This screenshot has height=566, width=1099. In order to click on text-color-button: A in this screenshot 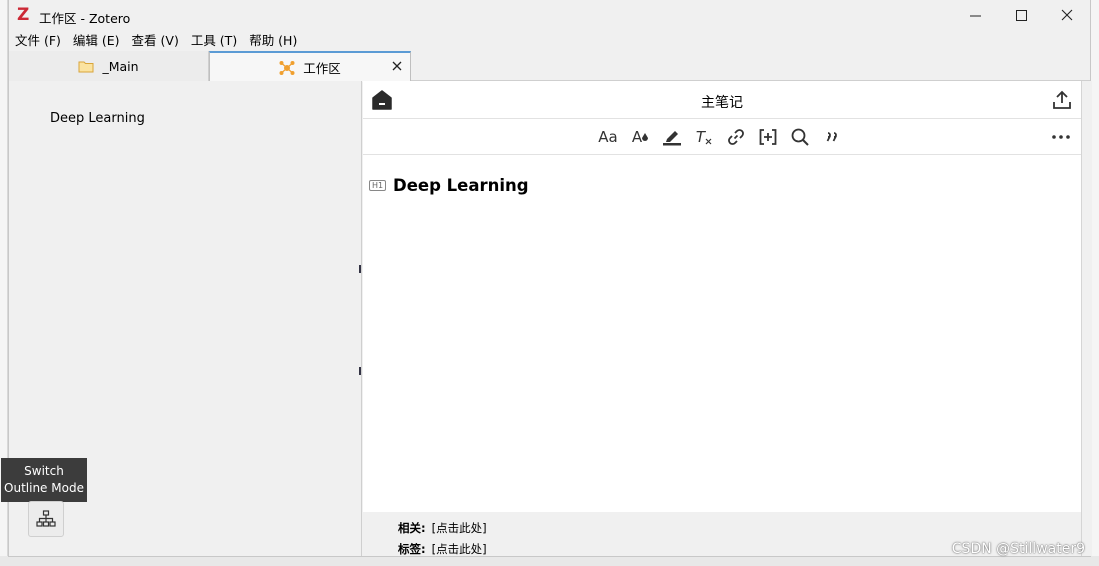, I will do `click(640, 137)`.